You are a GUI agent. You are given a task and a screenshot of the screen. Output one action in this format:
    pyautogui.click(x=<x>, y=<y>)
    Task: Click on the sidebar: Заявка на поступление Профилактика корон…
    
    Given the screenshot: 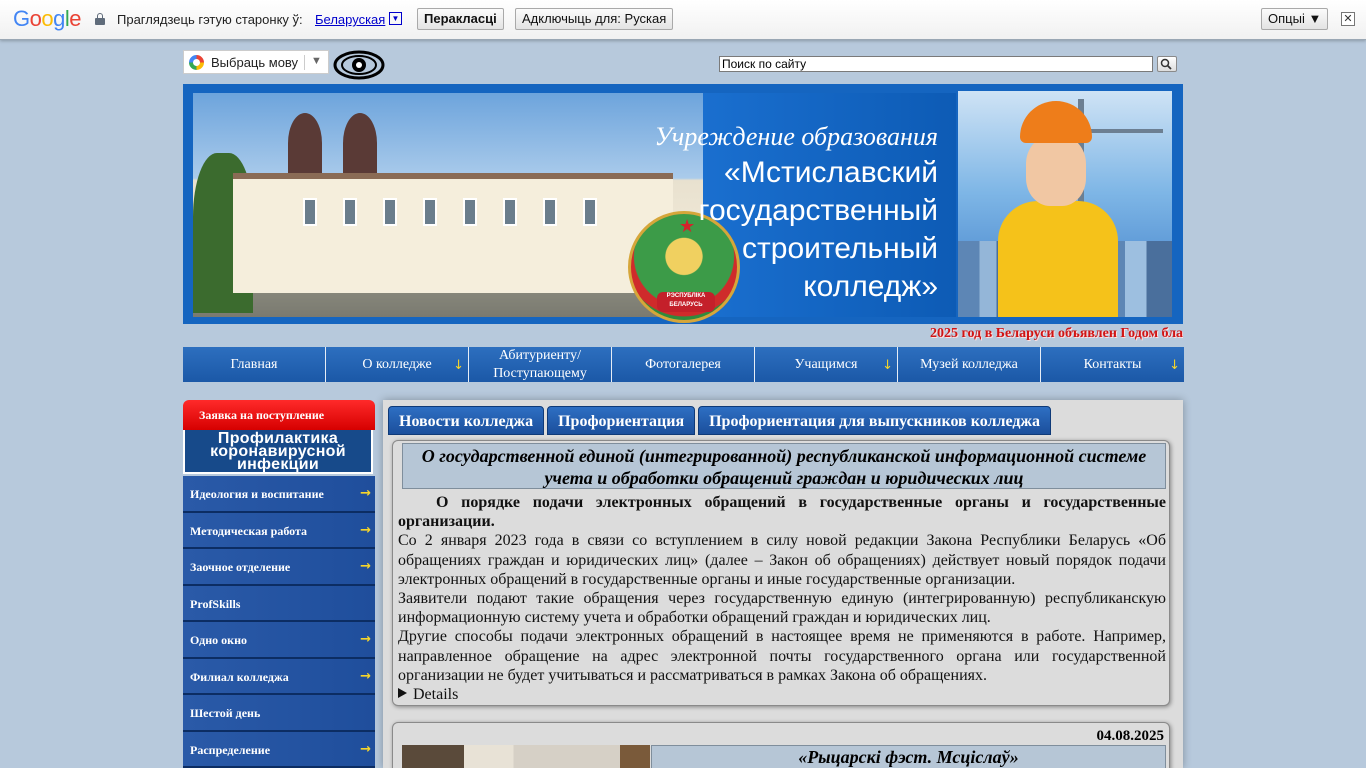 What is the action you would take?
    pyautogui.click(x=279, y=584)
    